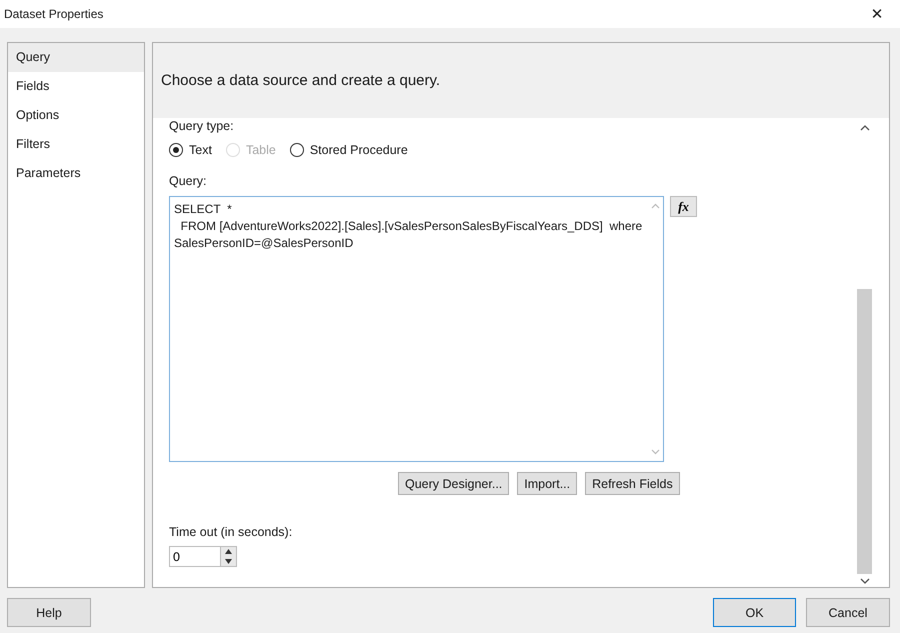 This screenshot has height=633, width=900. I want to click on scrollbar-thumb, so click(864, 431).